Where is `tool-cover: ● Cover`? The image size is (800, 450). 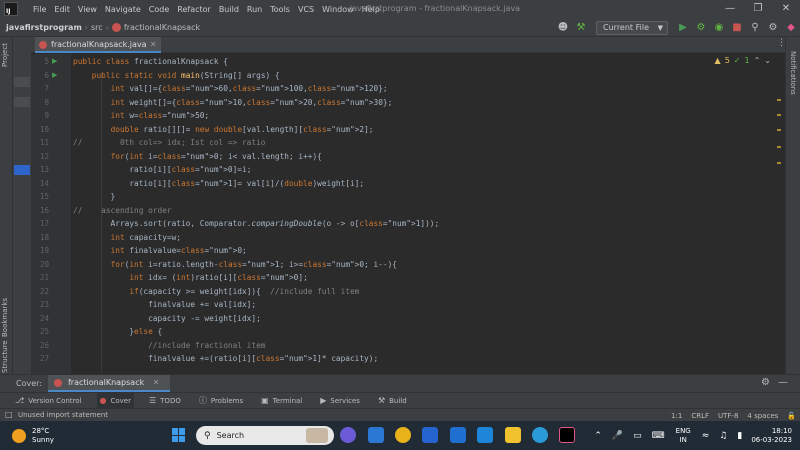 tool-cover: ● Cover is located at coordinates (115, 400).